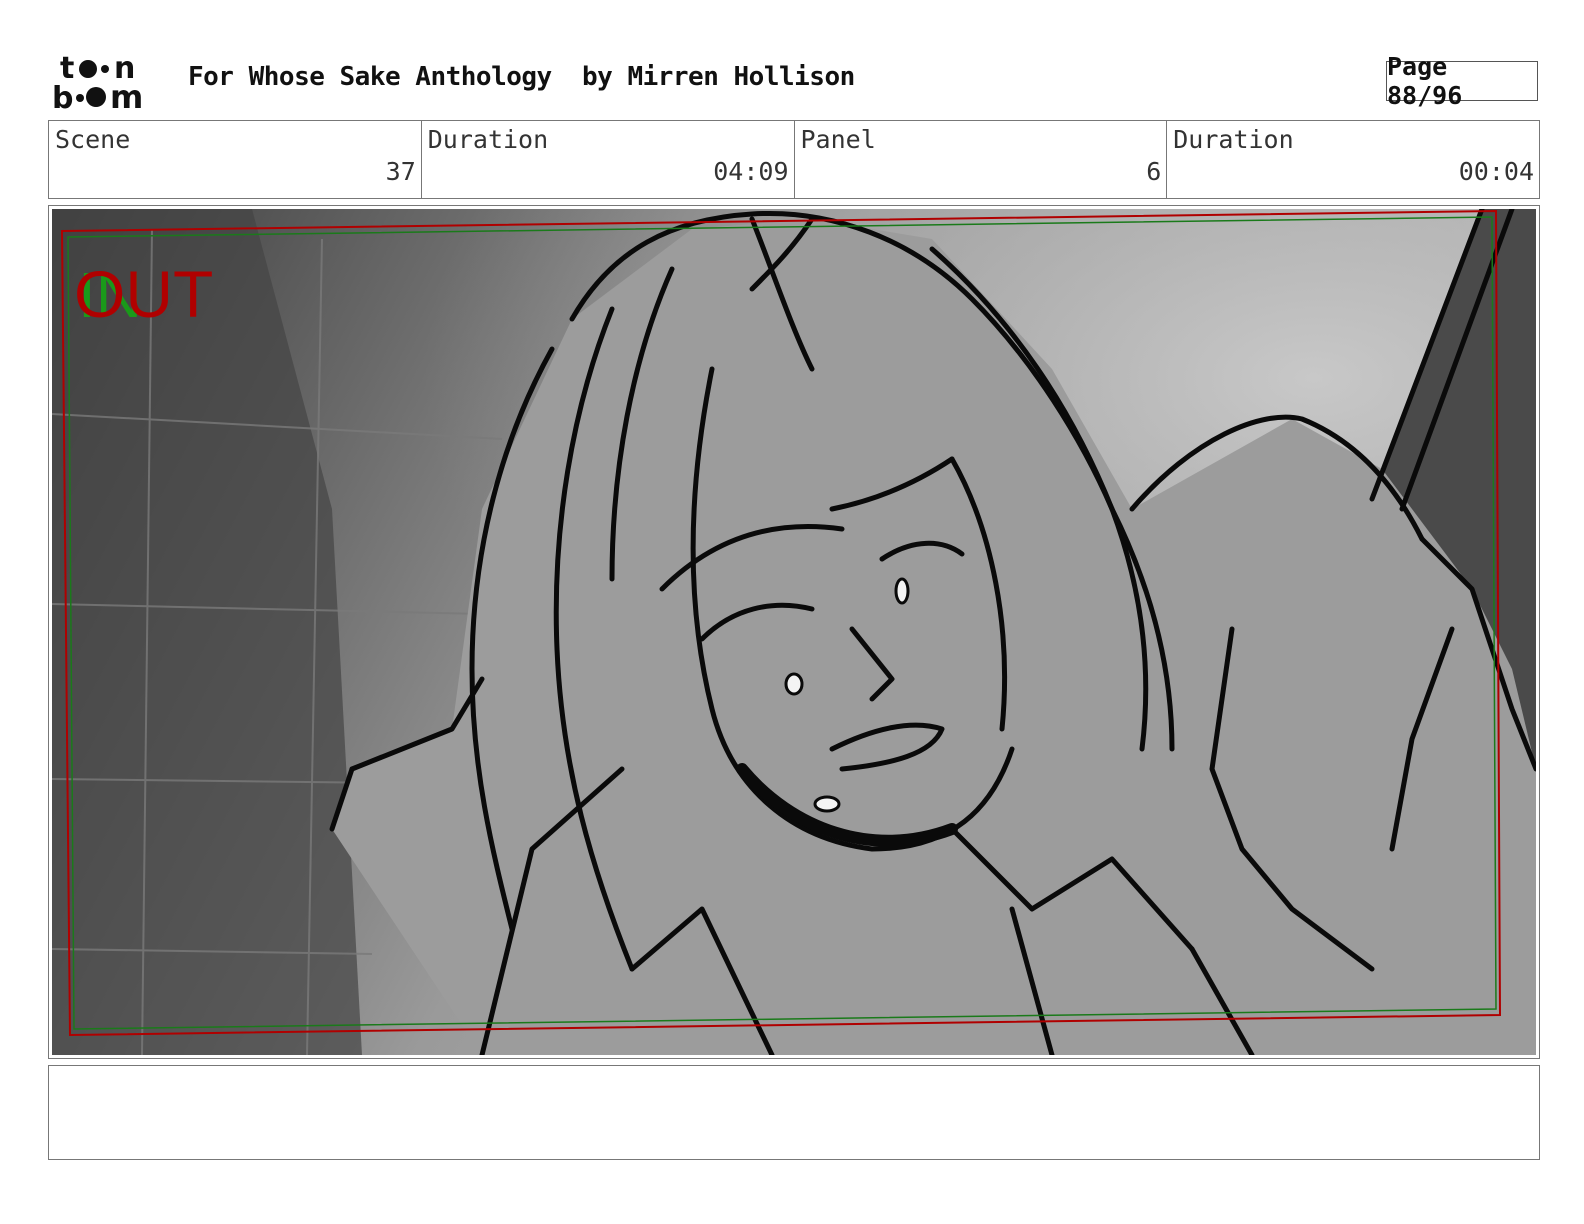 The height and width of the screenshot is (1224, 1584). Describe the element at coordinates (751, 171) in the screenshot. I see `scene-duration-value: 04:09` at that location.